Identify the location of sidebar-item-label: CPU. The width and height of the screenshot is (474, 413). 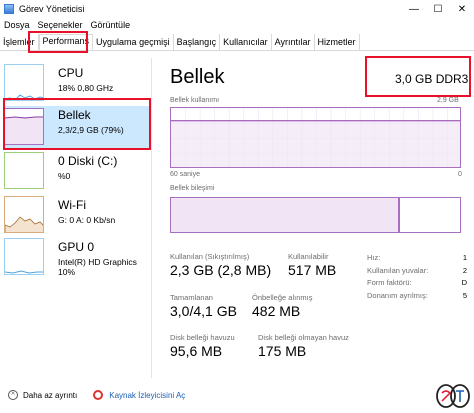
(71, 73).